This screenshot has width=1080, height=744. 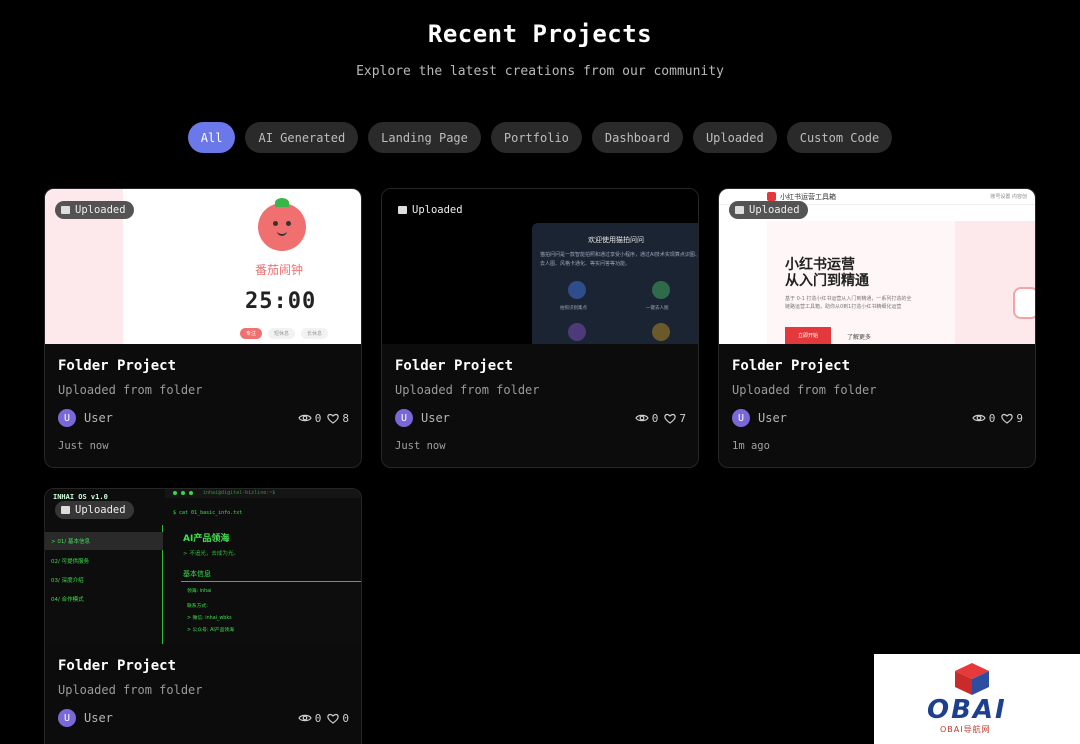 What do you see at coordinates (827, 281) in the screenshot?
I see `thumb-headline-line: 从入门到精通` at bounding box center [827, 281].